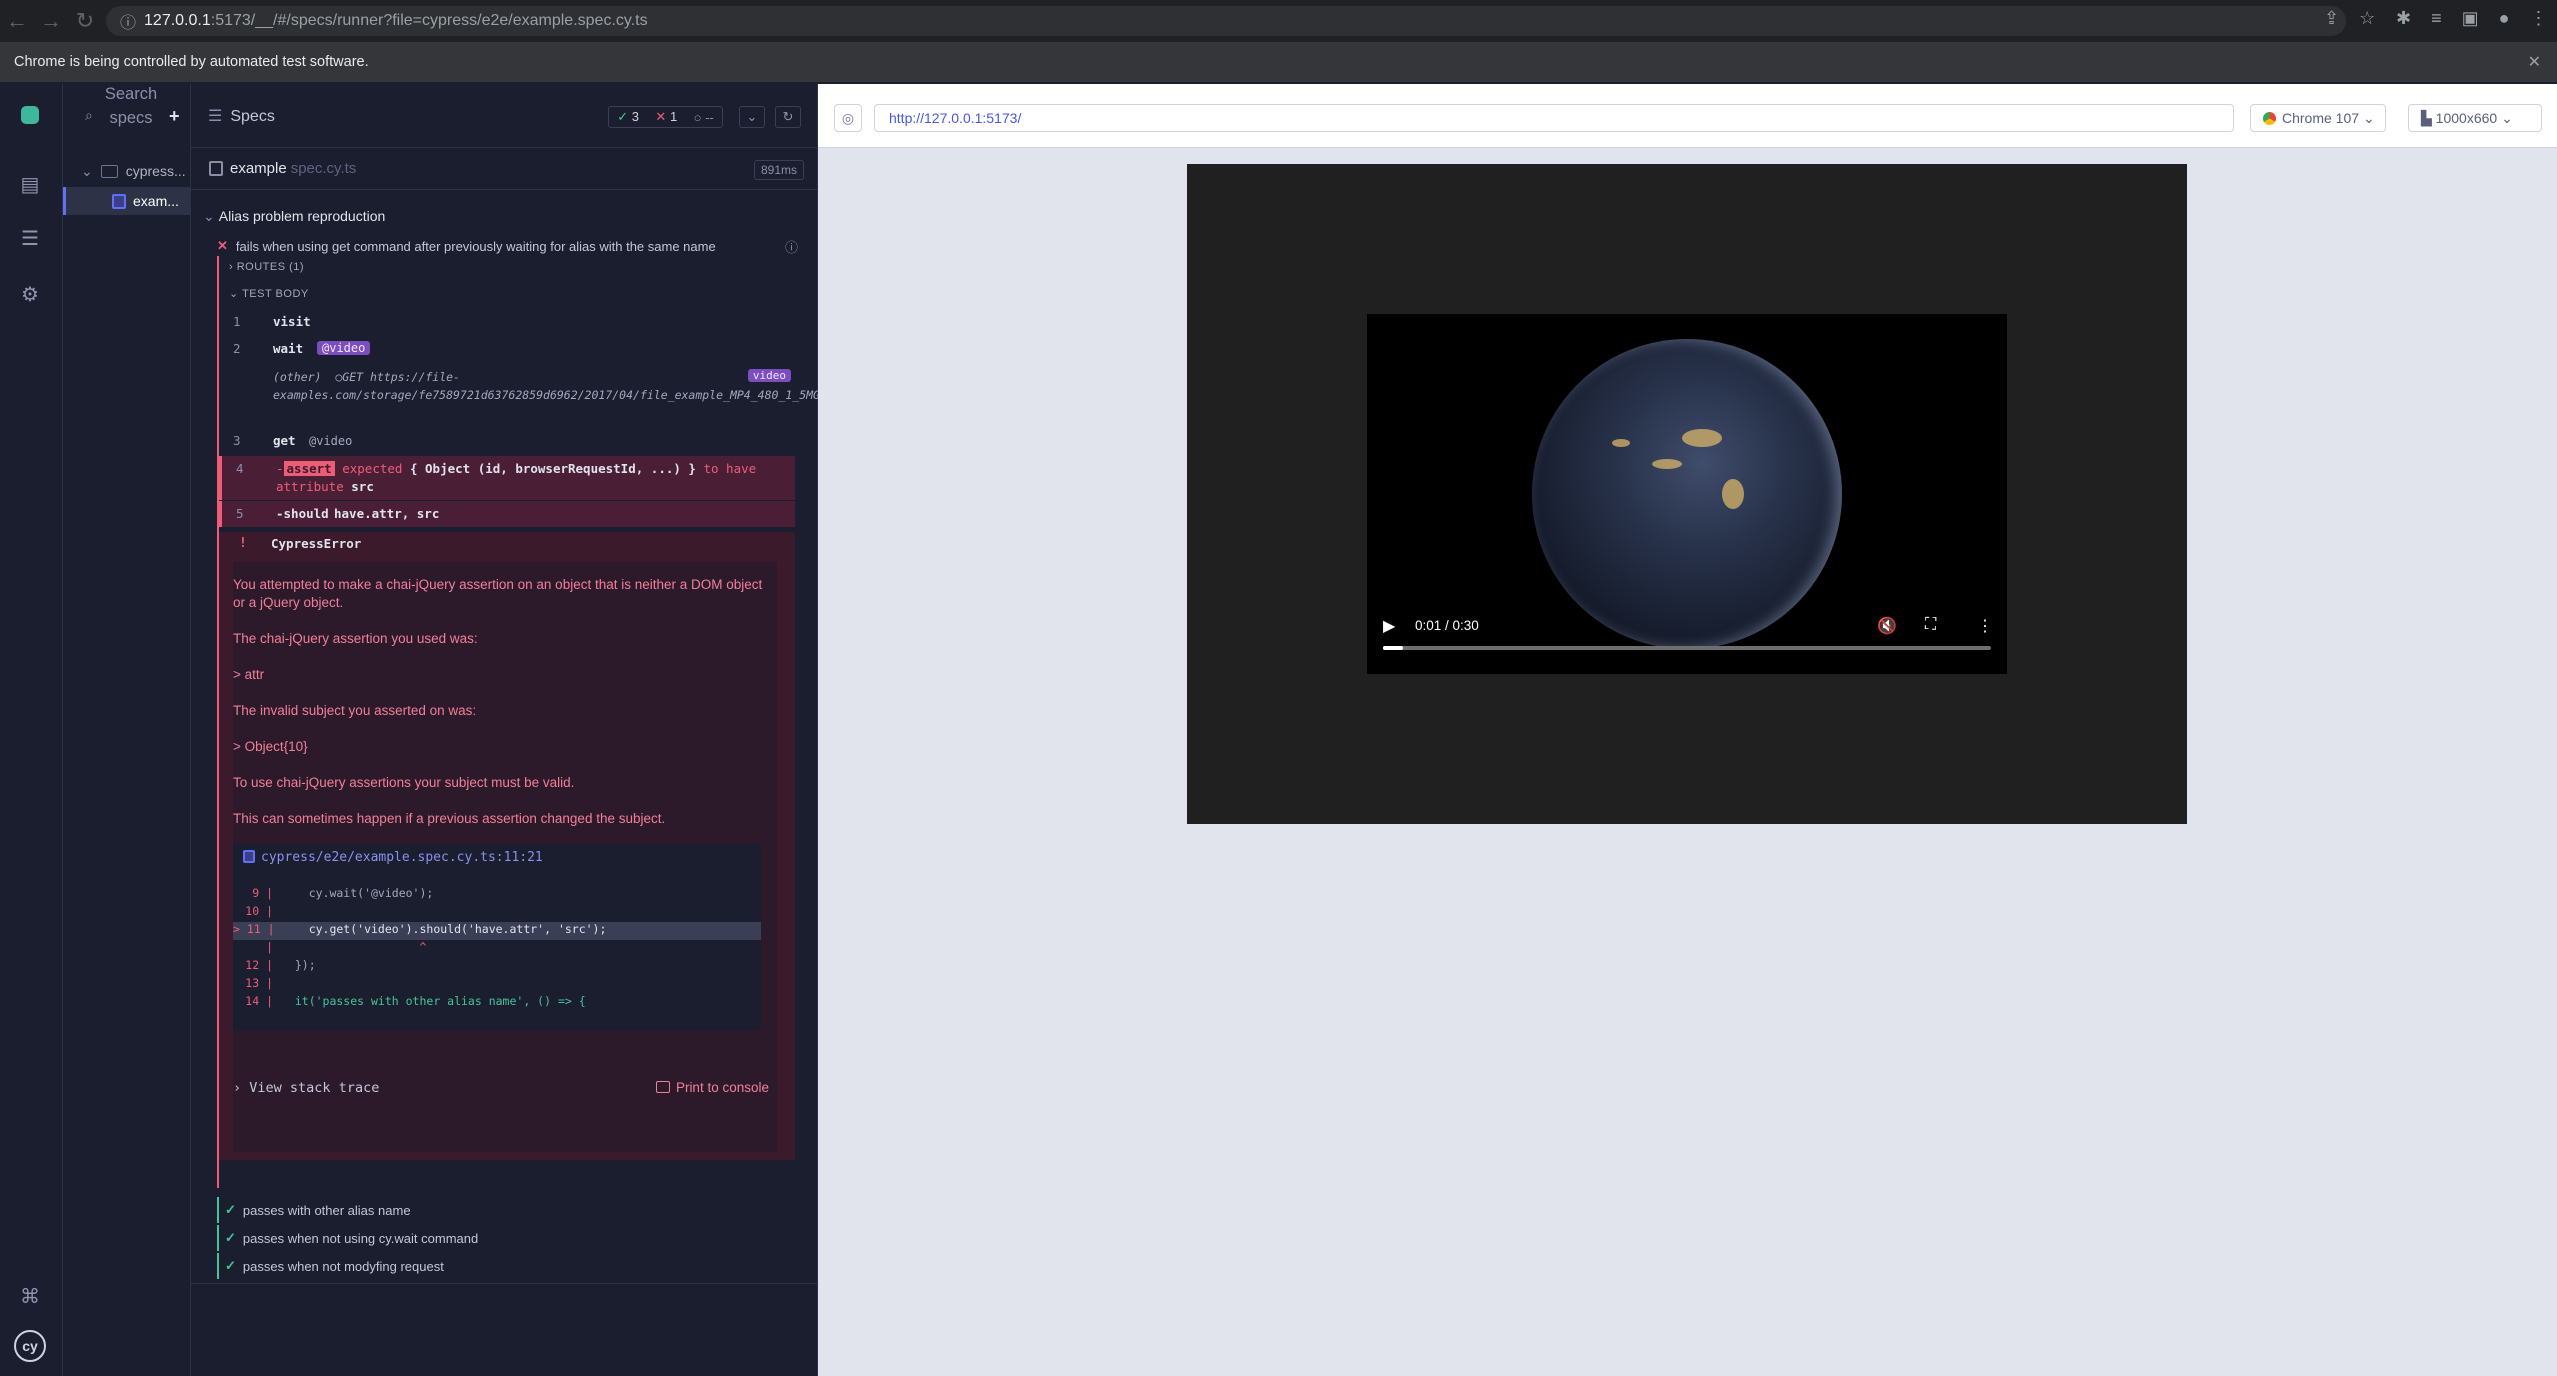  What do you see at coordinates (85, 21) in the screenshot?
I see `reload-icon: ↻` at bounding box center [85, 21].